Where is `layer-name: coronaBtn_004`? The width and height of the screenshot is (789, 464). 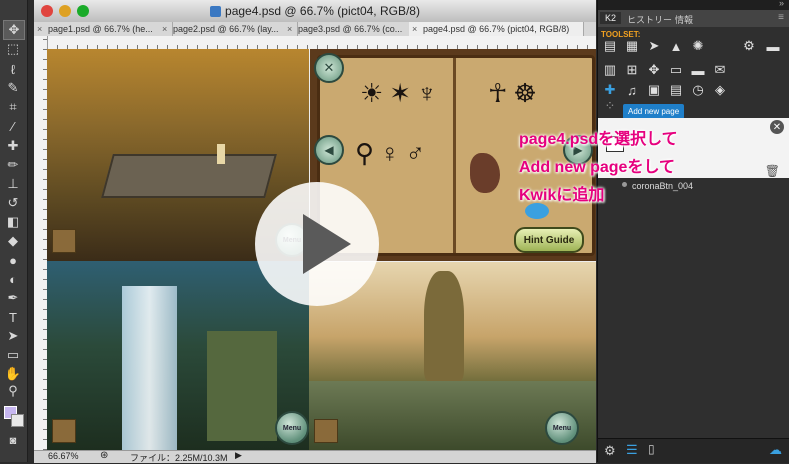
layer-name: coronaBtn_004 is located at coordinates (663, 186).